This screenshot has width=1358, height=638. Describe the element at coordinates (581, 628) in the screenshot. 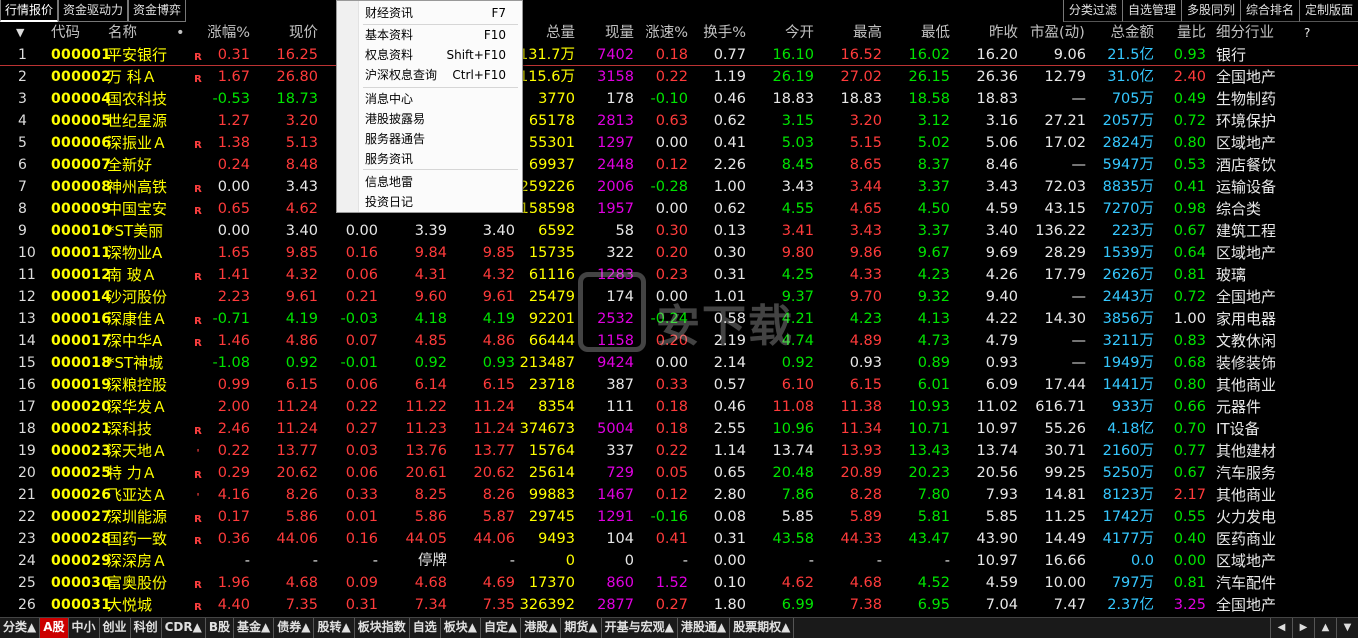

I see `bottom-tab-15: 期货▲` at that location.